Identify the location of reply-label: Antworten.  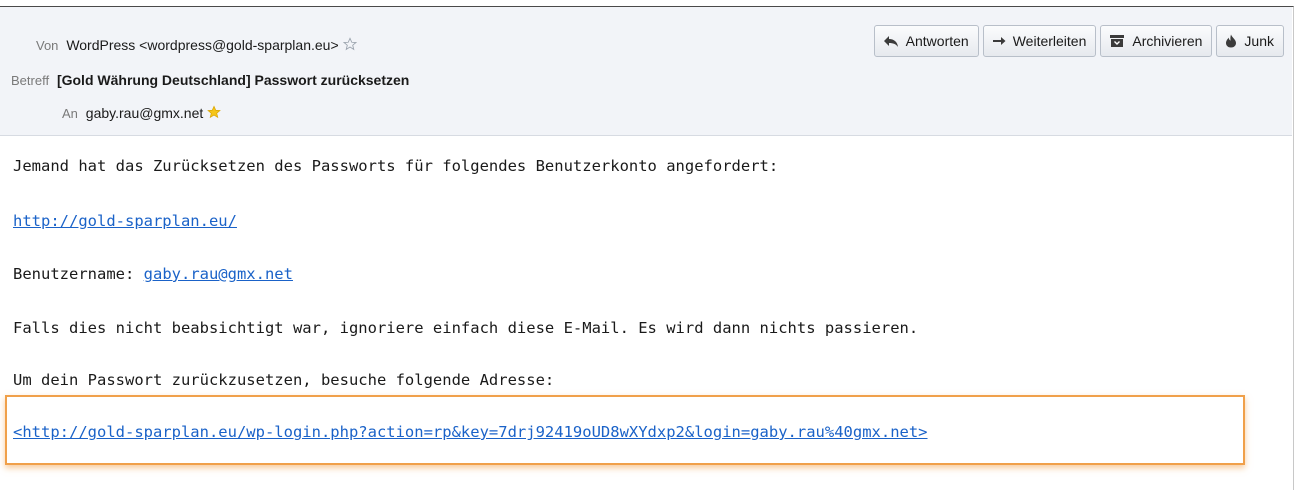
(937, 41).